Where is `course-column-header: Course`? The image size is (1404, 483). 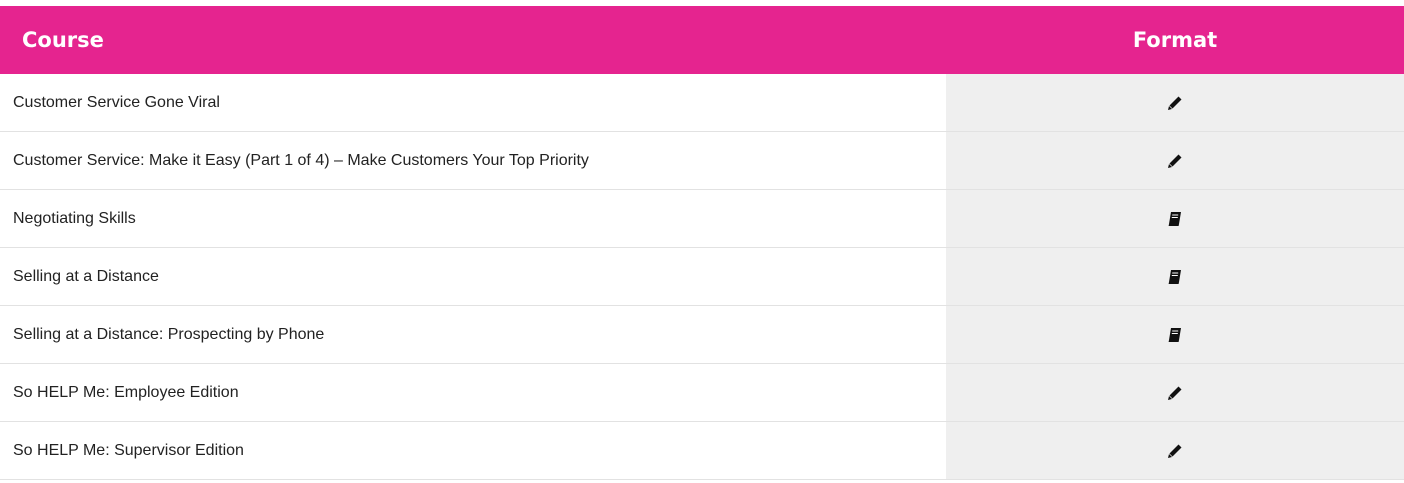 course-column-header: Course is located at coordinates (63, 40).